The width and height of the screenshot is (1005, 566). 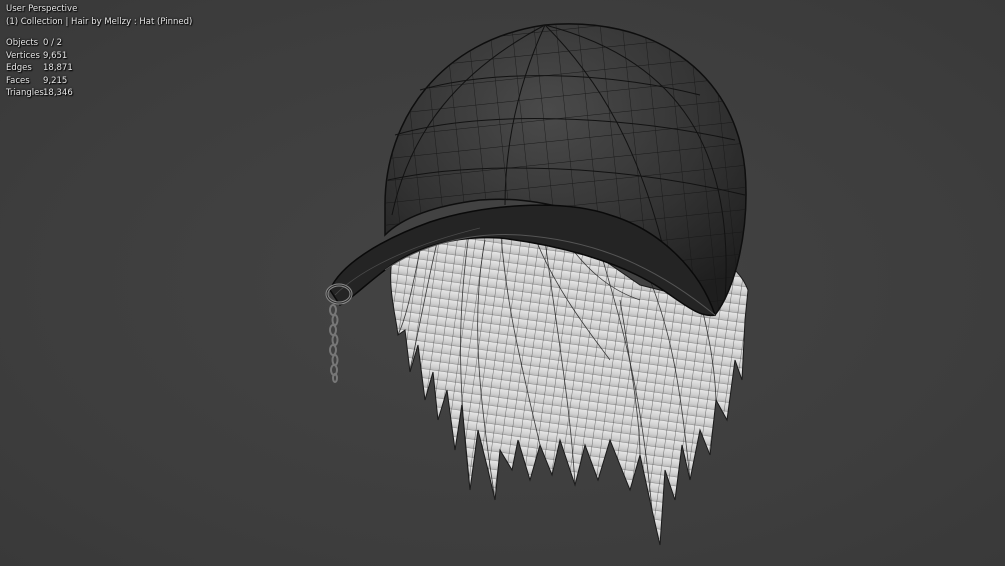 I want to click on stat-row-edges: Edges 18,871, so click(x=99, y=68).